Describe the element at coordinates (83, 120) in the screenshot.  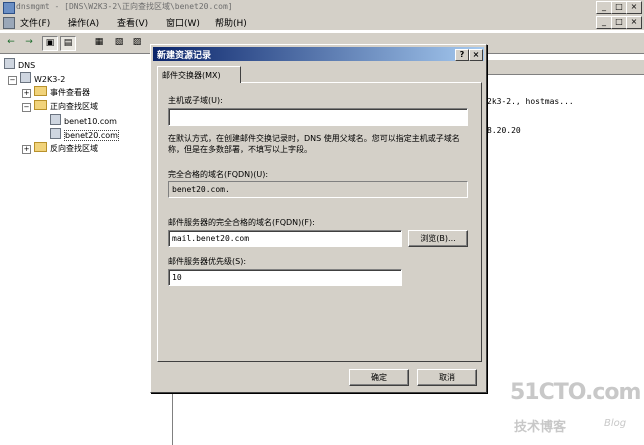
I see `tree-node-benet10: benet10.com` at that location.